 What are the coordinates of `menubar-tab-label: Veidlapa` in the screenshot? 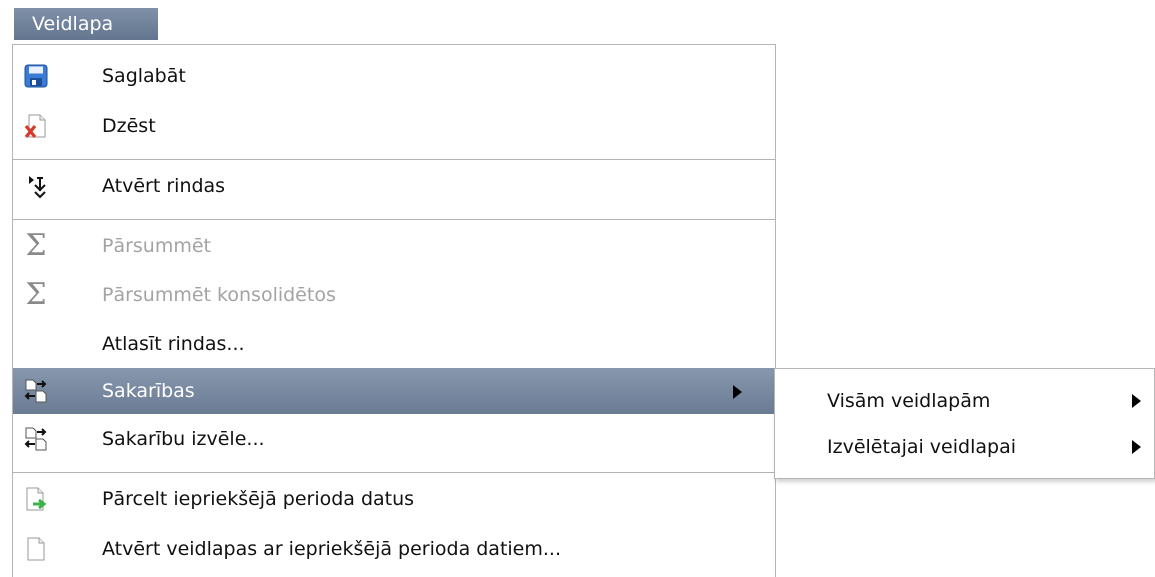 It's located at (73, 24).